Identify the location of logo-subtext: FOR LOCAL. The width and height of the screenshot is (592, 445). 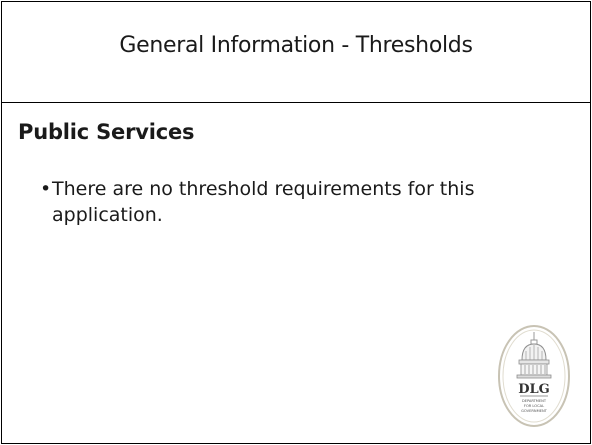
(534, 406).